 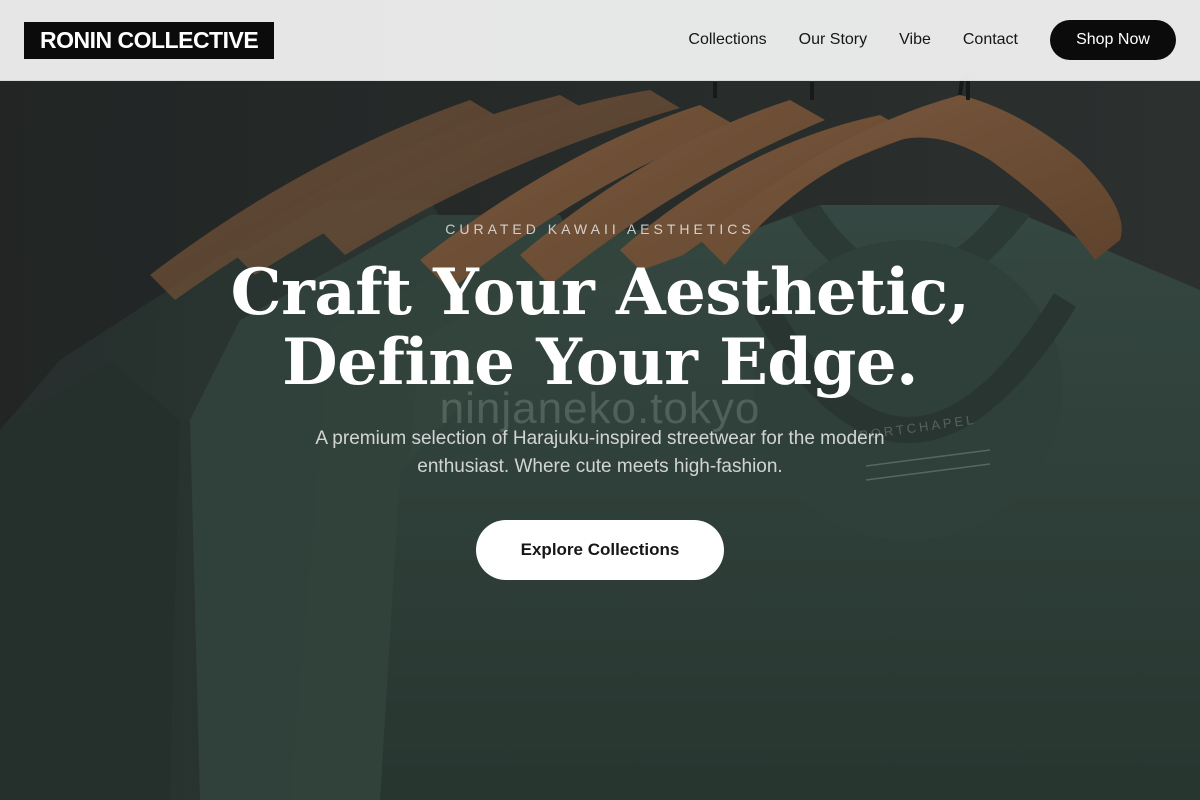 What do you see at coordinates (833, 40) in the screenshot?
I see `nav-link-our-story: Our Story` at bounding box center [833, 40].